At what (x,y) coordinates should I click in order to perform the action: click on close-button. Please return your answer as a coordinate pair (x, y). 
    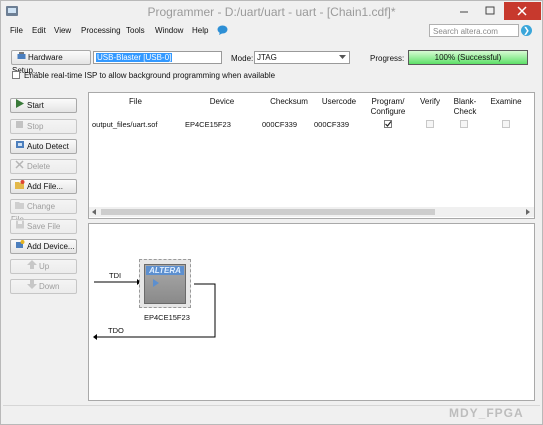
    Looking at the image, I should click on (522, 11).